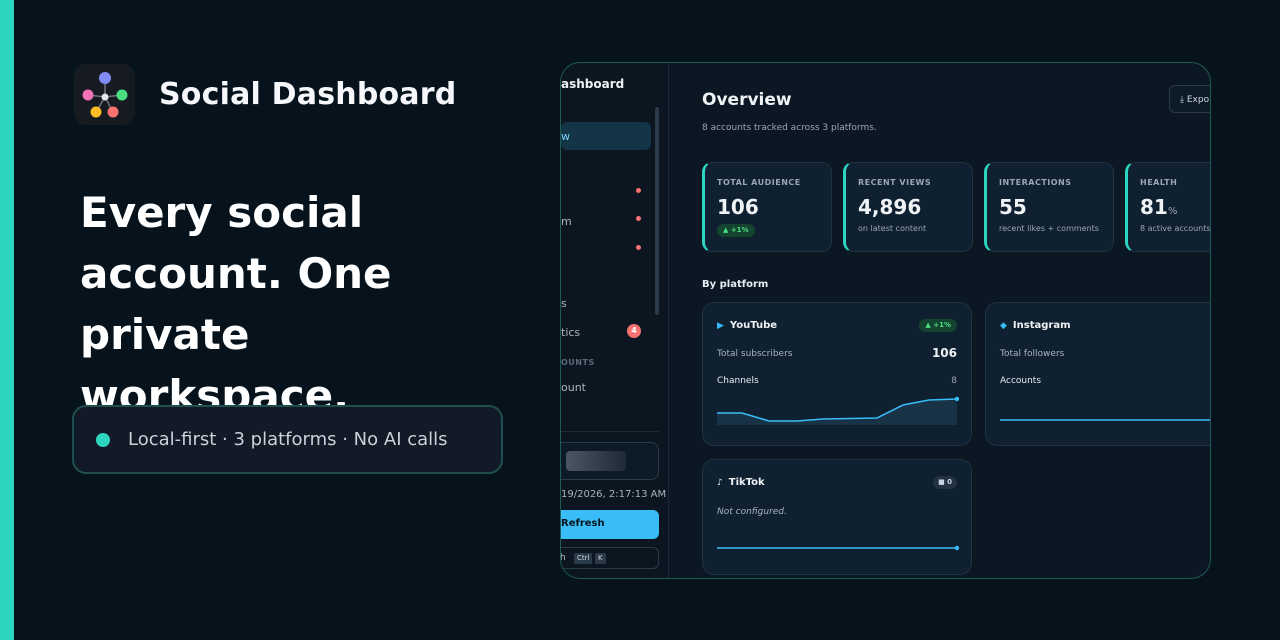 Image resolution: width=1280 pixels, height=640 pixels. I want to click on platform-card-tiktok: ♪ TikTok ■ 0 Not configured., so click(837, 517).